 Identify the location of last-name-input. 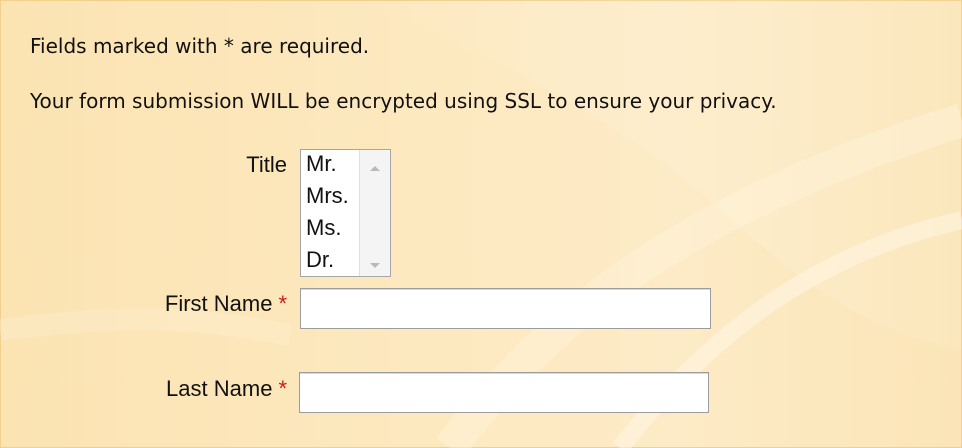
(504, 392).